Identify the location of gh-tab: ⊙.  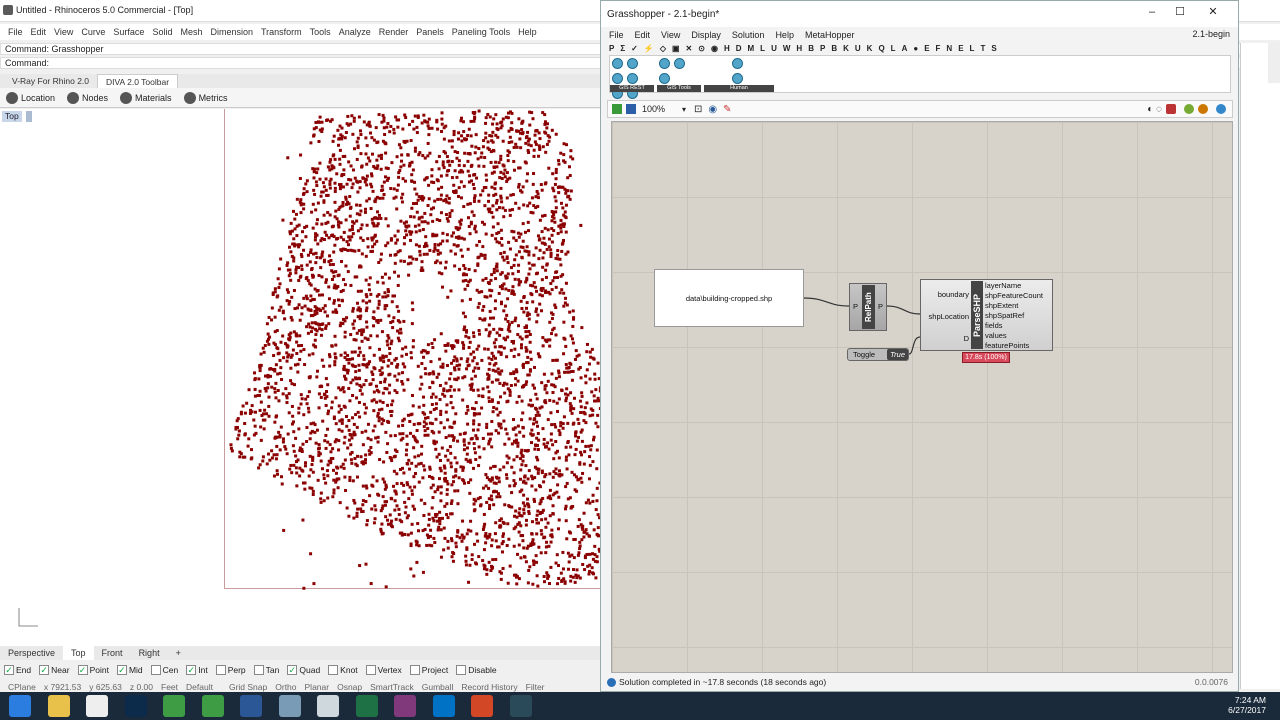
(701, 48).